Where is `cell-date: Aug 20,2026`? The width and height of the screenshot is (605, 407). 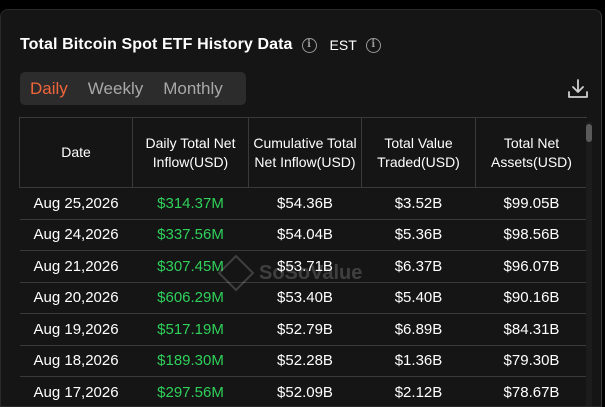
cell-date: Aug 20,2026 is located at coordinates (76, 298).